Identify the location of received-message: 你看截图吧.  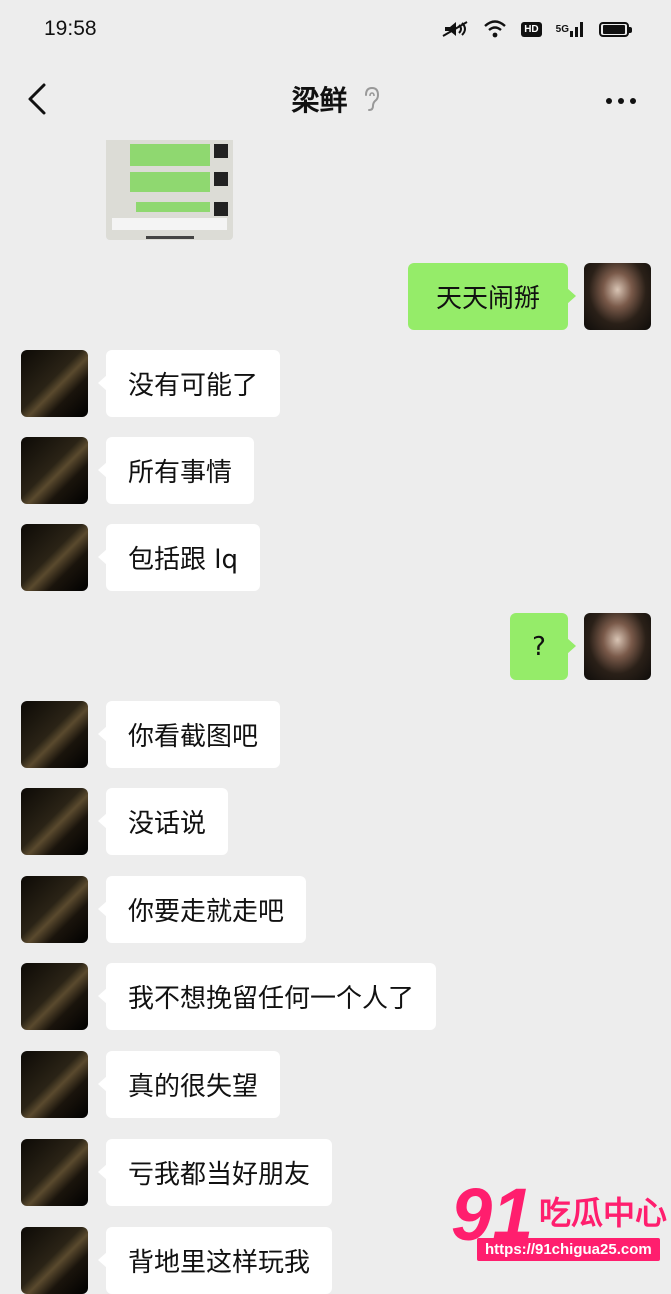
(335, 734).